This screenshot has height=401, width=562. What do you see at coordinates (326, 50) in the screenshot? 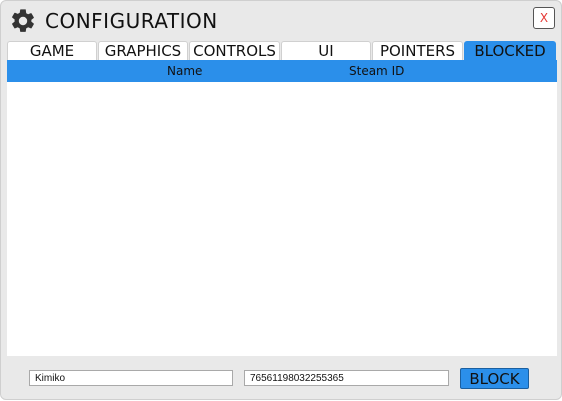
I see `tab-ui: UI` at bounding box center [326, 50].